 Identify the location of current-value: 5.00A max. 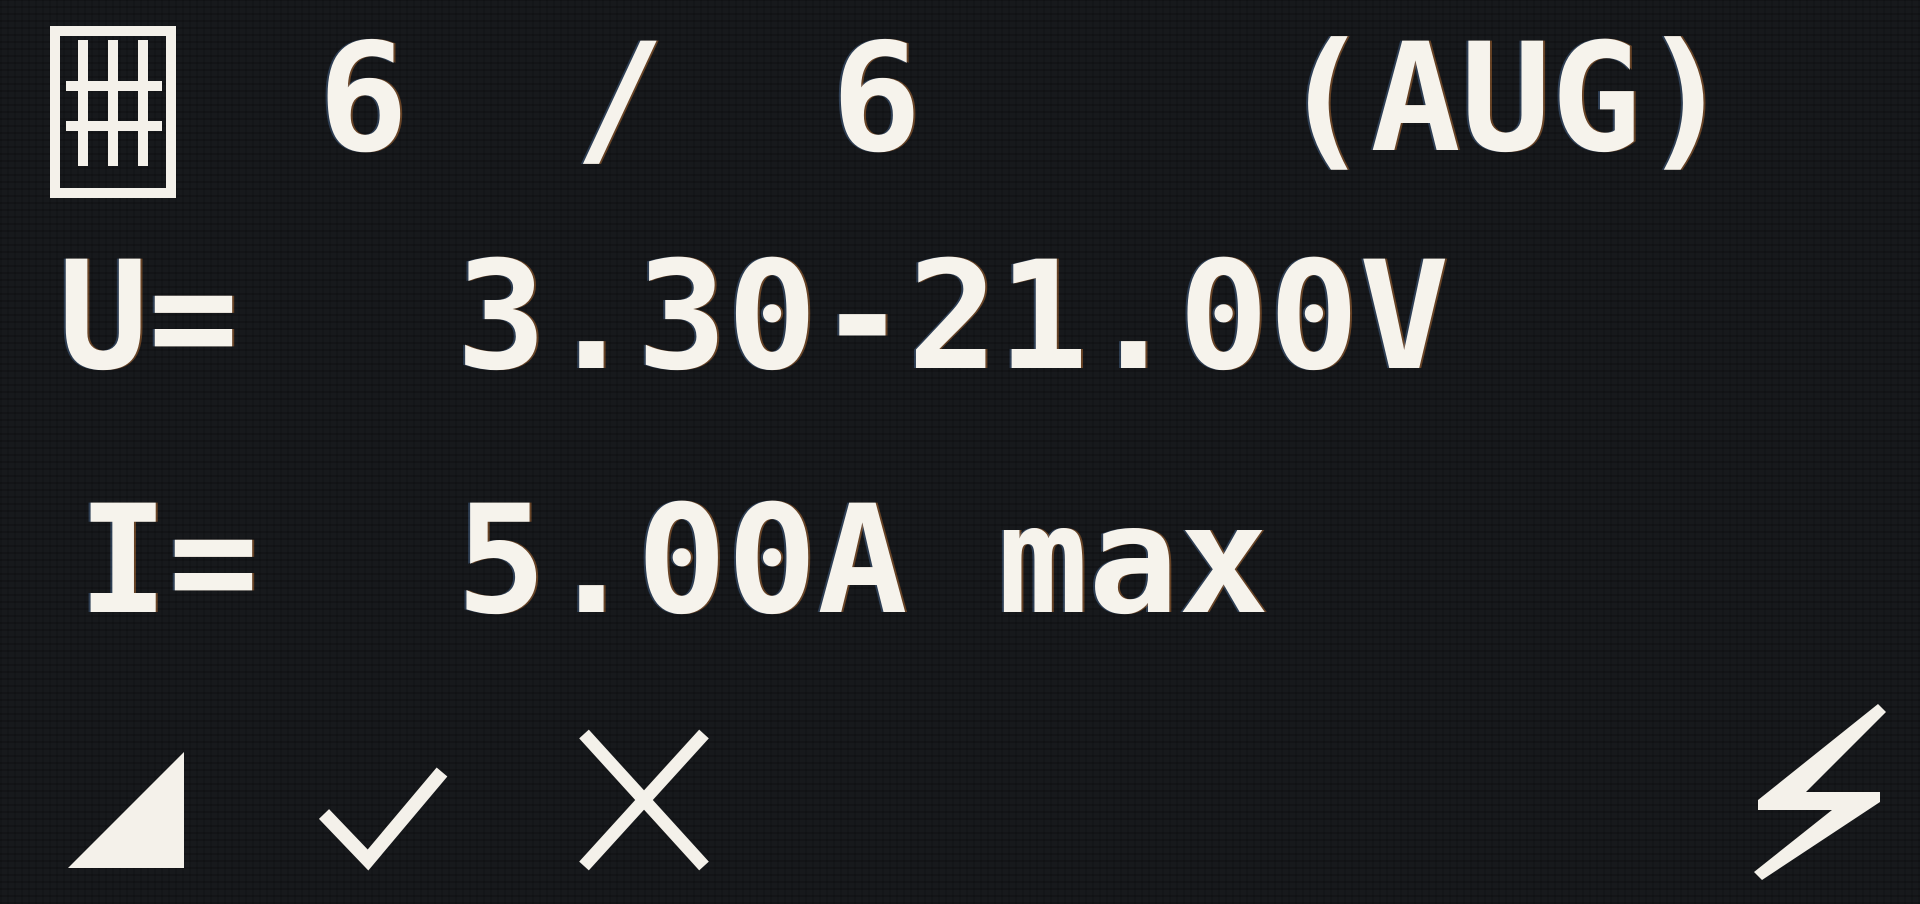
(862, 561).